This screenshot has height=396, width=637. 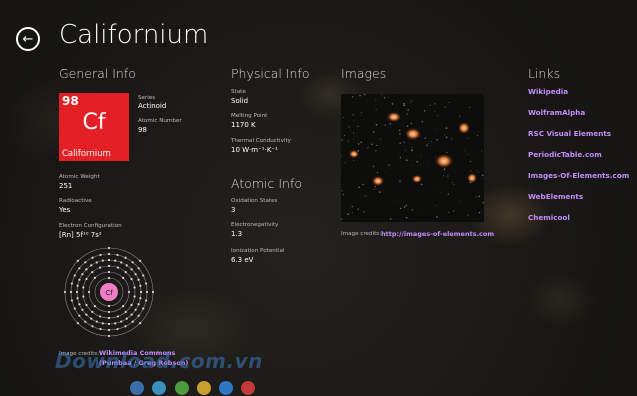 I want to click on atomic-info-heading: Atomic Info, so click(x=267, y=183).